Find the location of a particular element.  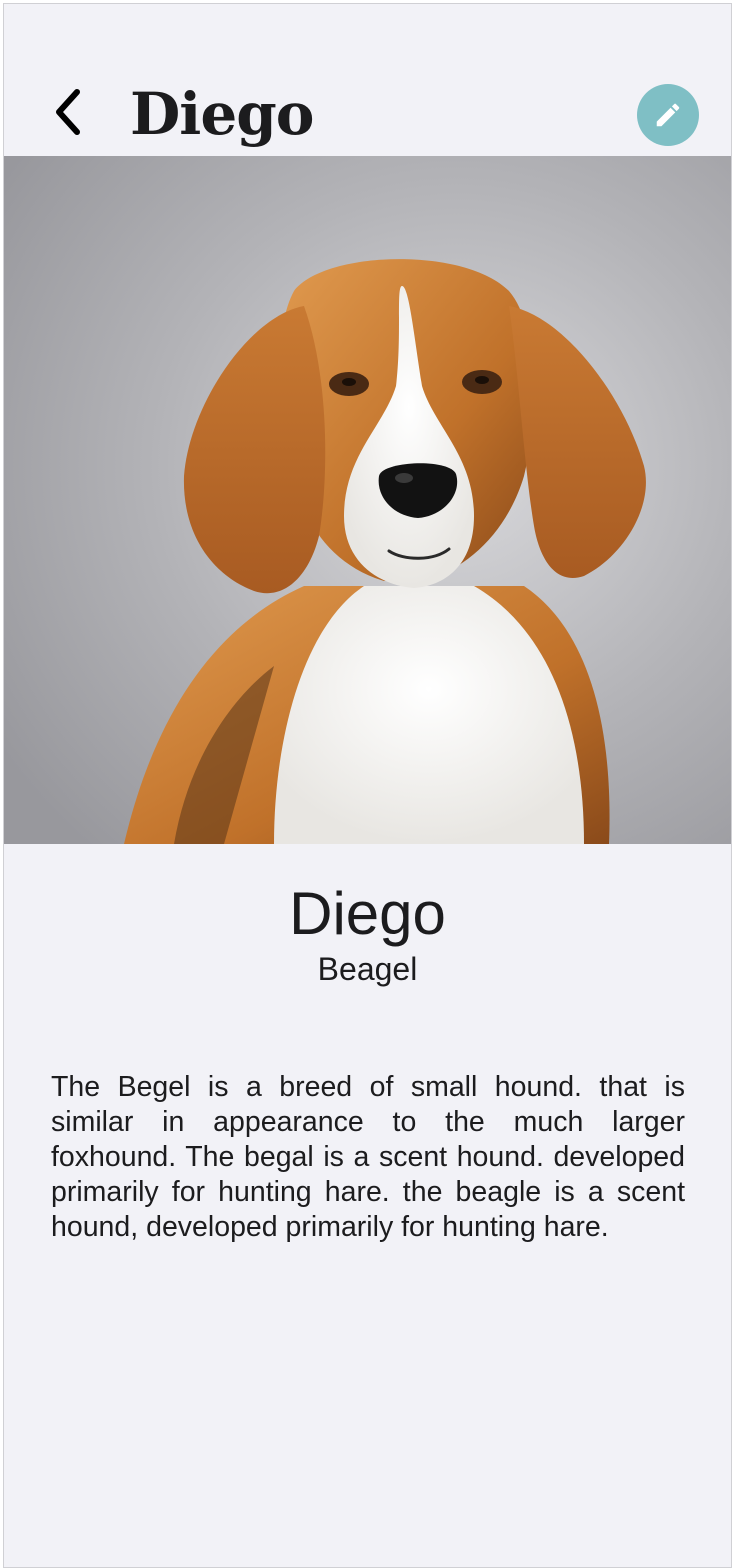

pet-breed: Beagel is located at coordinates (367, 969).